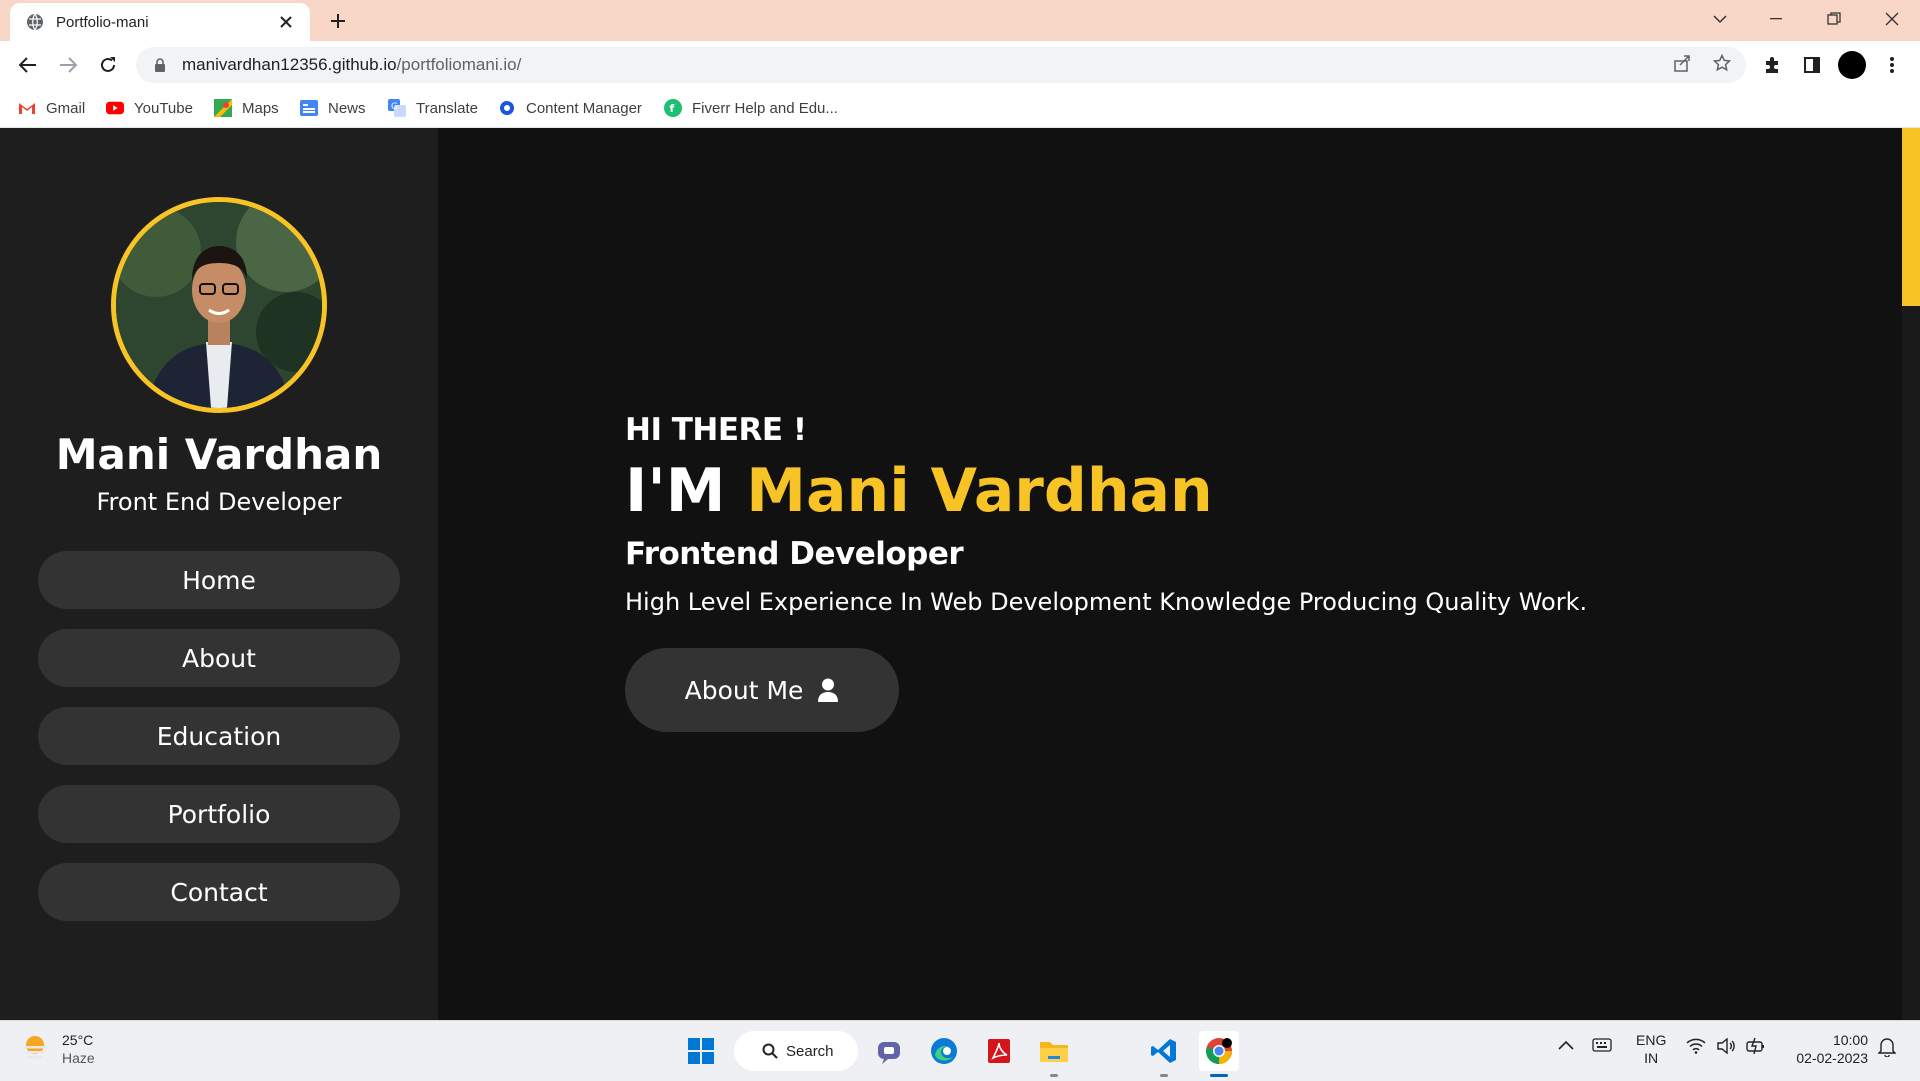 This screenshot has height=1081, width=1920. I want to click on translate-icon: G, so click(397, 108).